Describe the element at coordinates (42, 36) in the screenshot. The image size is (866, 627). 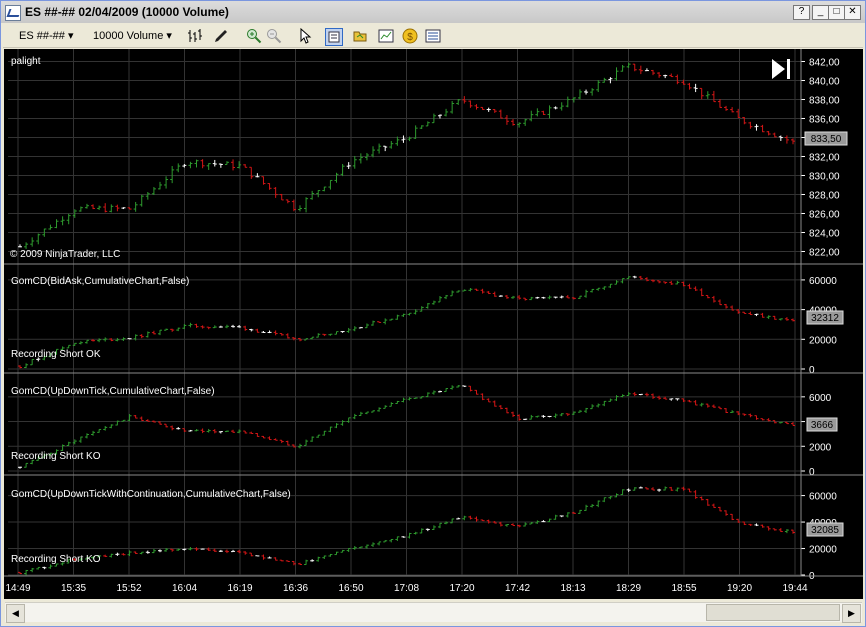
I see `instrument-label: ES ##-##` at that location.